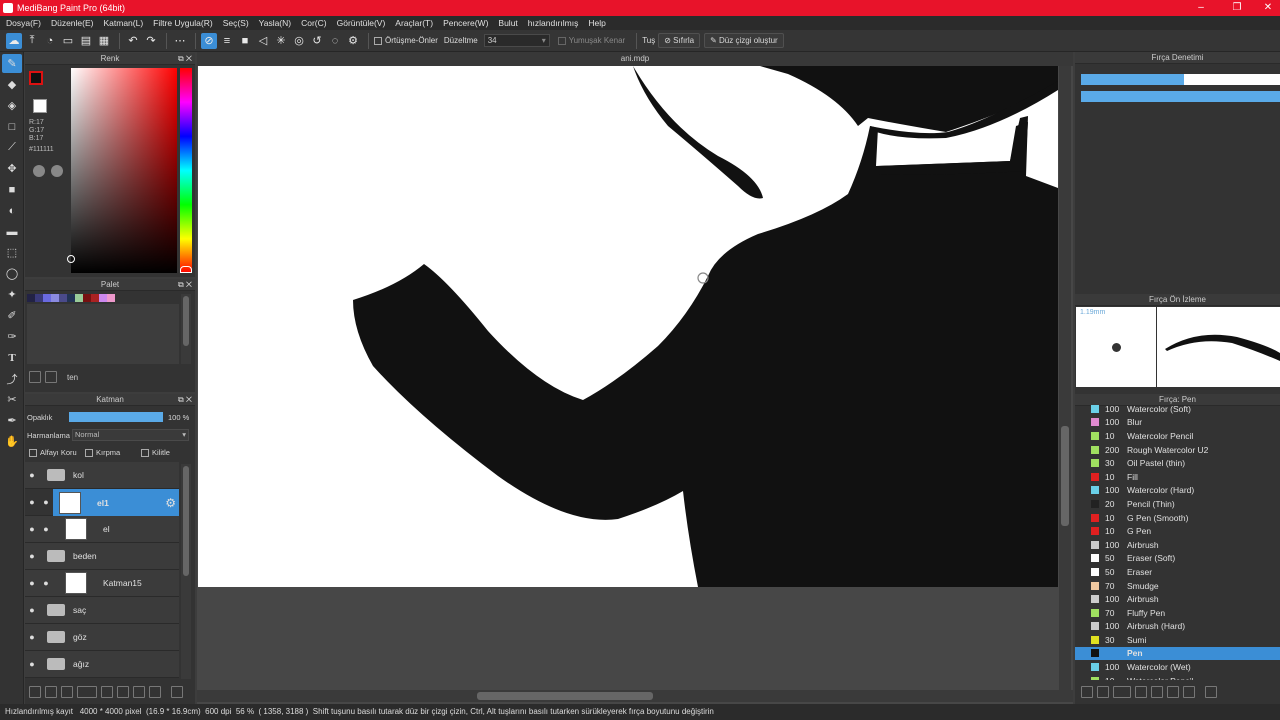  Describe the element at coordinates (102, 583) in the screenshot. I see `layer-item-katman15: ● ● Katman15` at that location.